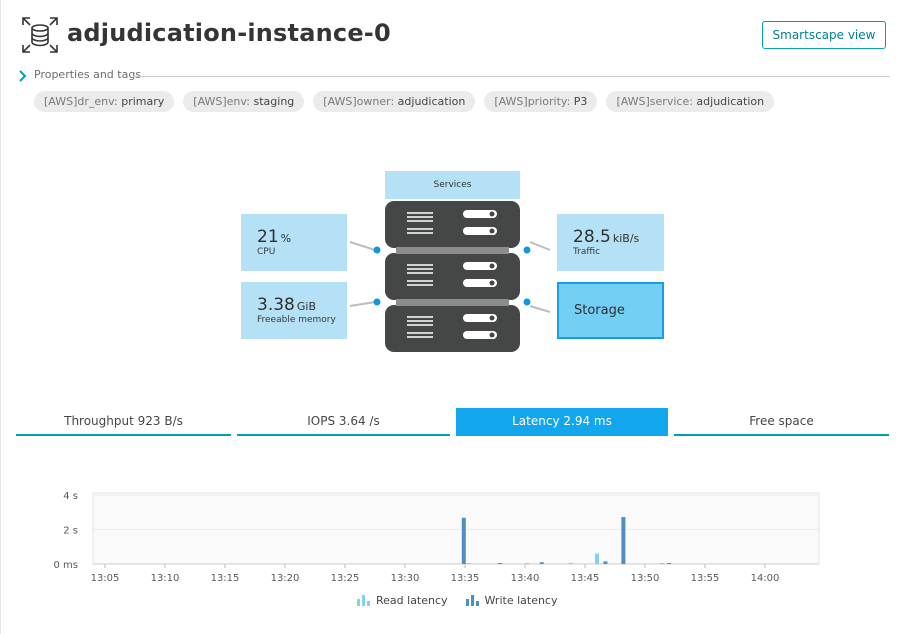  I want to click on tag-key: [AWS]dr_env:, so click(81, 101).